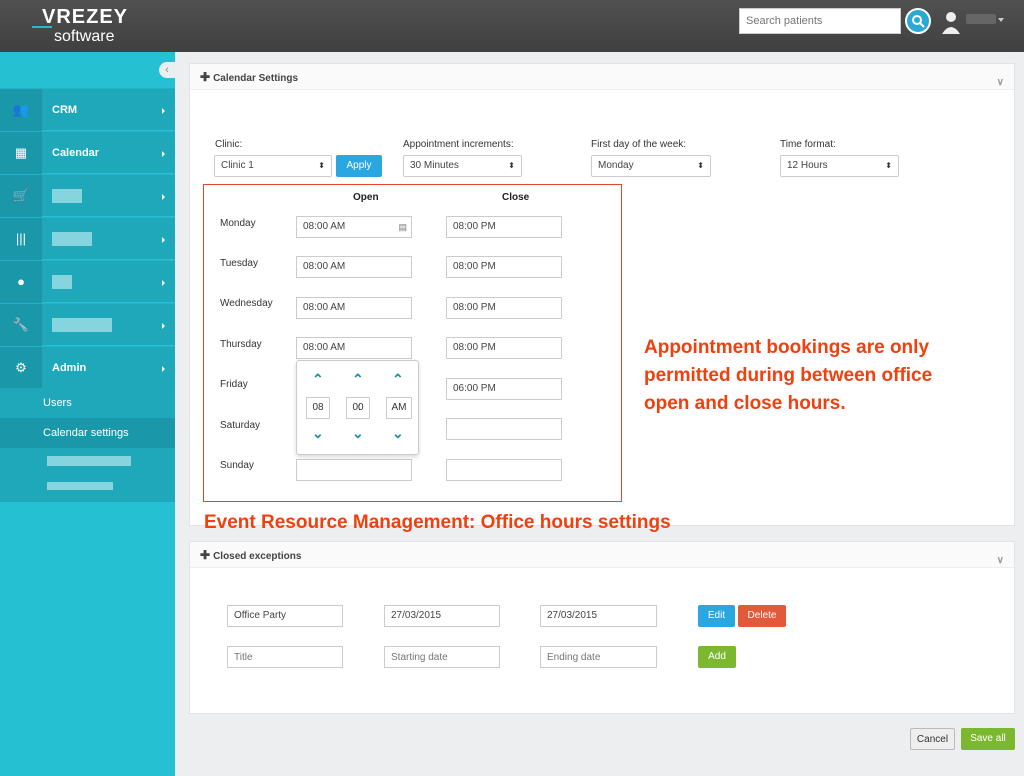 The height and width of the screenshot is (776, 1024). What do you see at coordinates (354, 470) in the screenshot?
I see `open-time-input` at bounding box center [354, 470].